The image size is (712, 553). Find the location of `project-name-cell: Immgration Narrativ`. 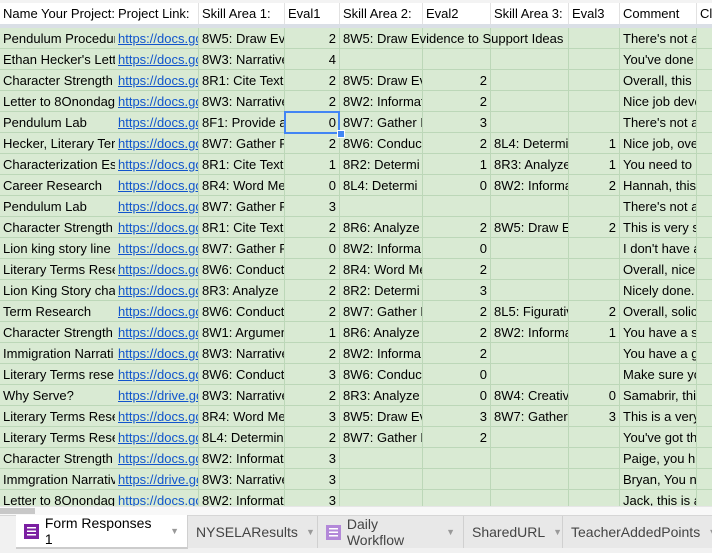

project-name-cell: Immgration Narrativ is located at coordinates (59, 479).